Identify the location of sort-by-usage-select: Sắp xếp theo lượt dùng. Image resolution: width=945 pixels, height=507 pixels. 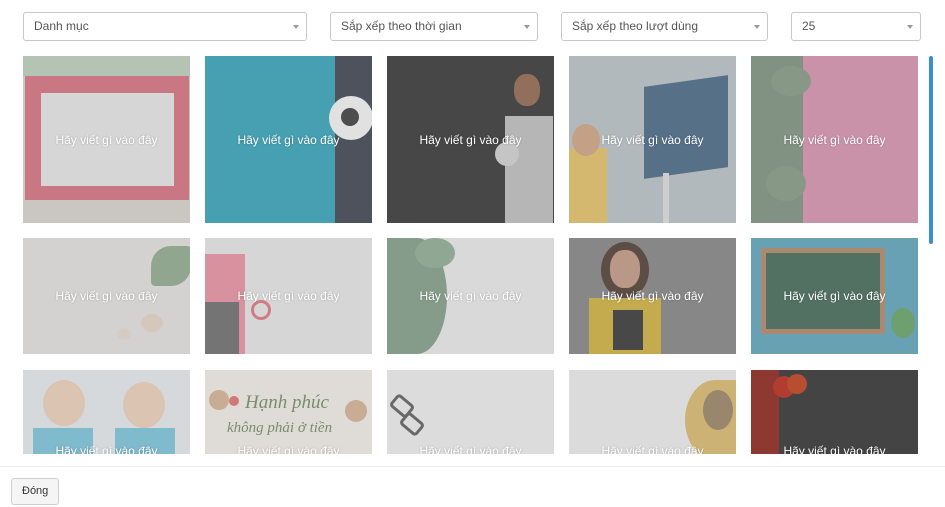
(664, 26).